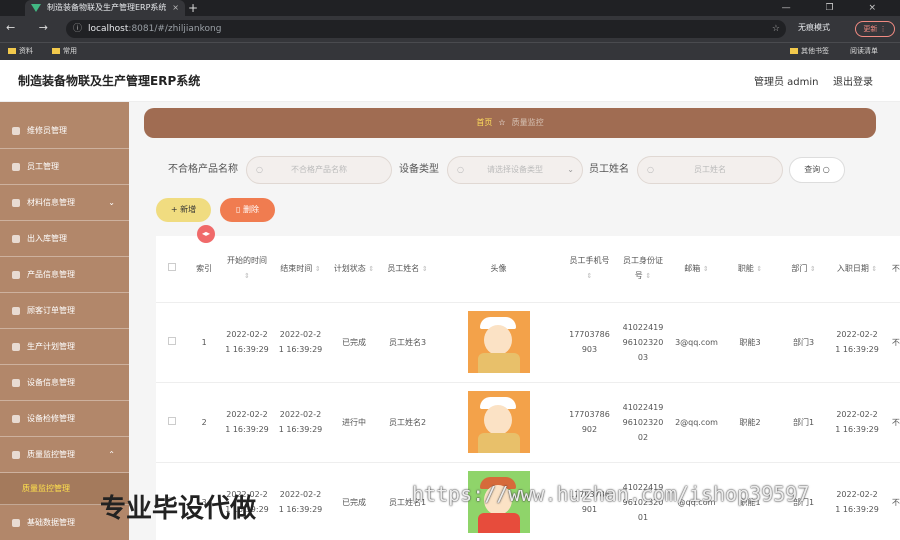 Image resolution: width=900 pixels, height=540 pixels. Describe the element at coordinates (193, 8) in the screenshot. I see `new-tab-button: +` at that location.